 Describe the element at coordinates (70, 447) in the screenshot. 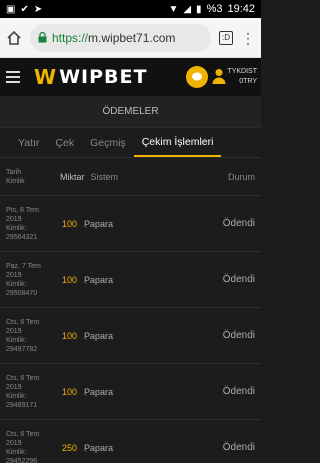

I see `row-amount: 250` at that location.